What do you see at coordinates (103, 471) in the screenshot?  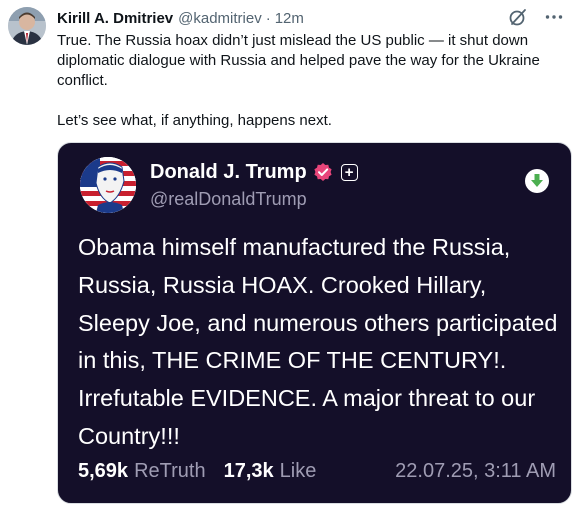 I see `retruth-count: 5,69k` at bounding box center [103, 471].